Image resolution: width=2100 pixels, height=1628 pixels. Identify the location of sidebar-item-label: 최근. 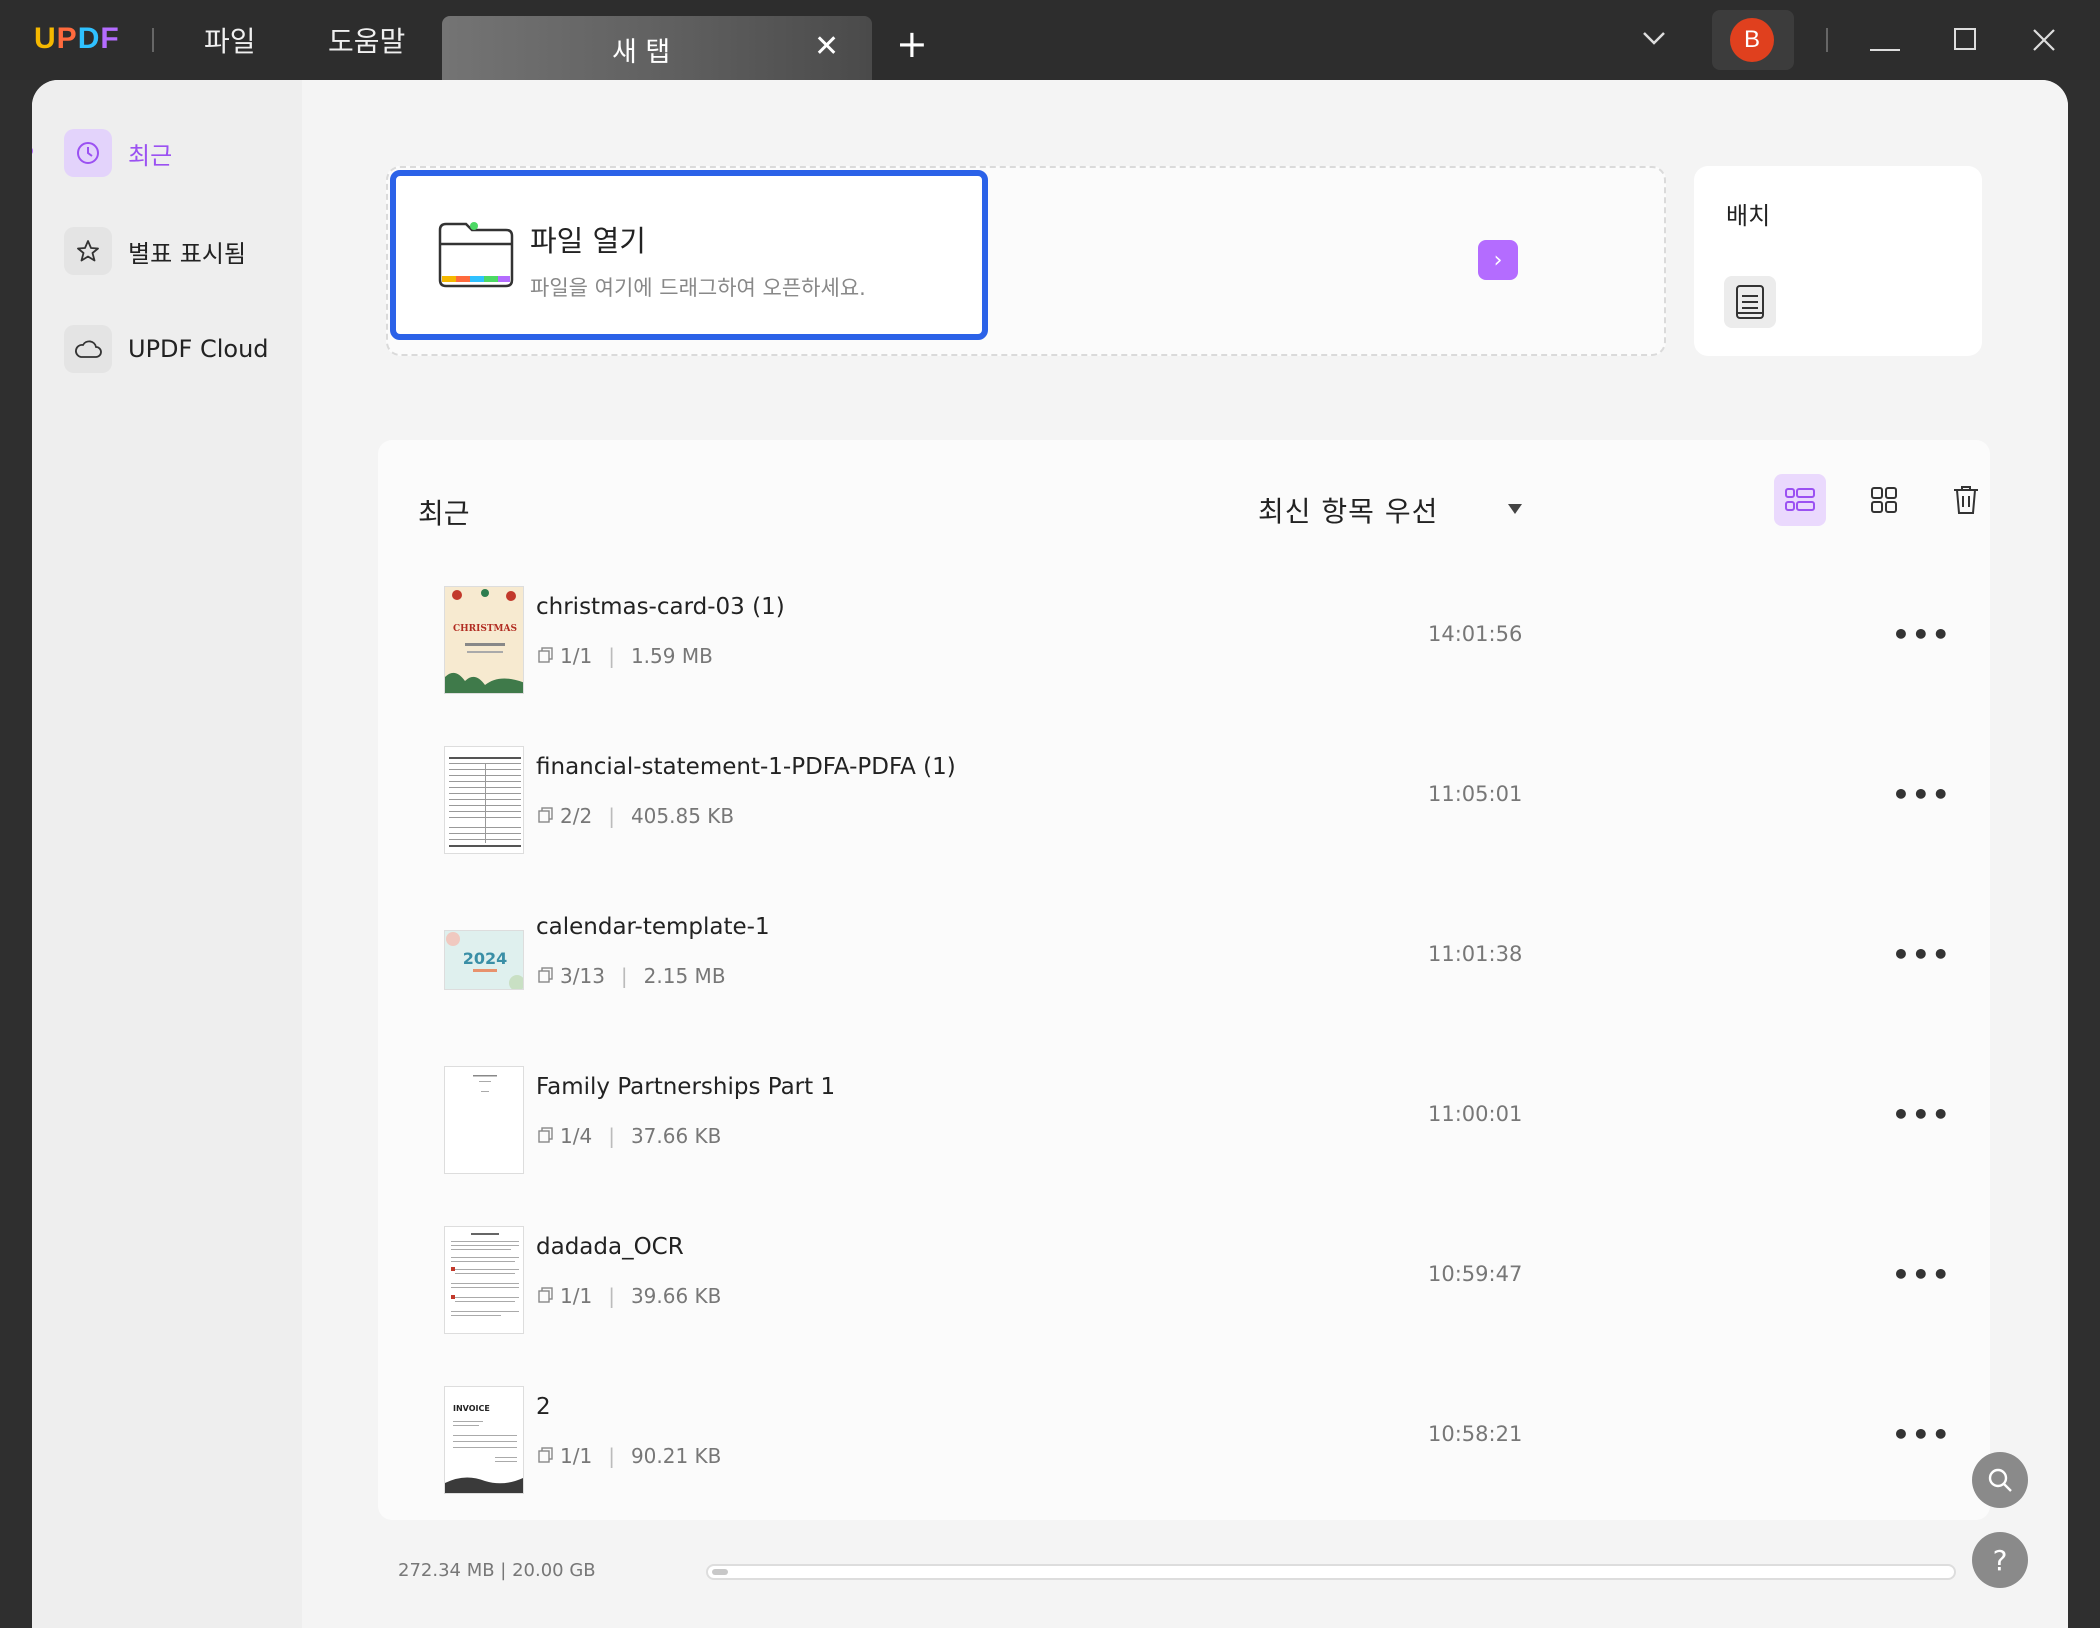
(150, 155).